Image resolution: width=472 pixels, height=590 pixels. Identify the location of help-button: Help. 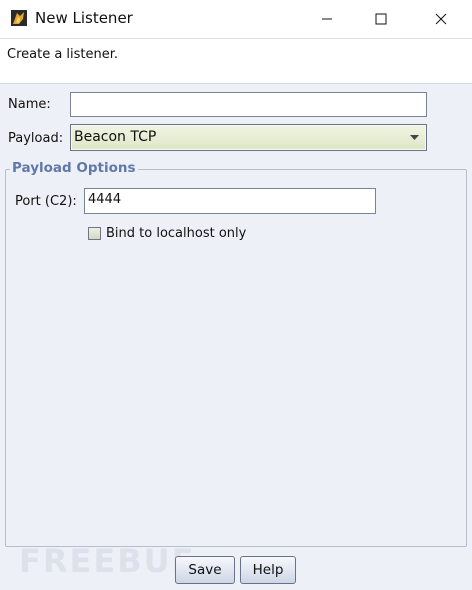
(268, 570).